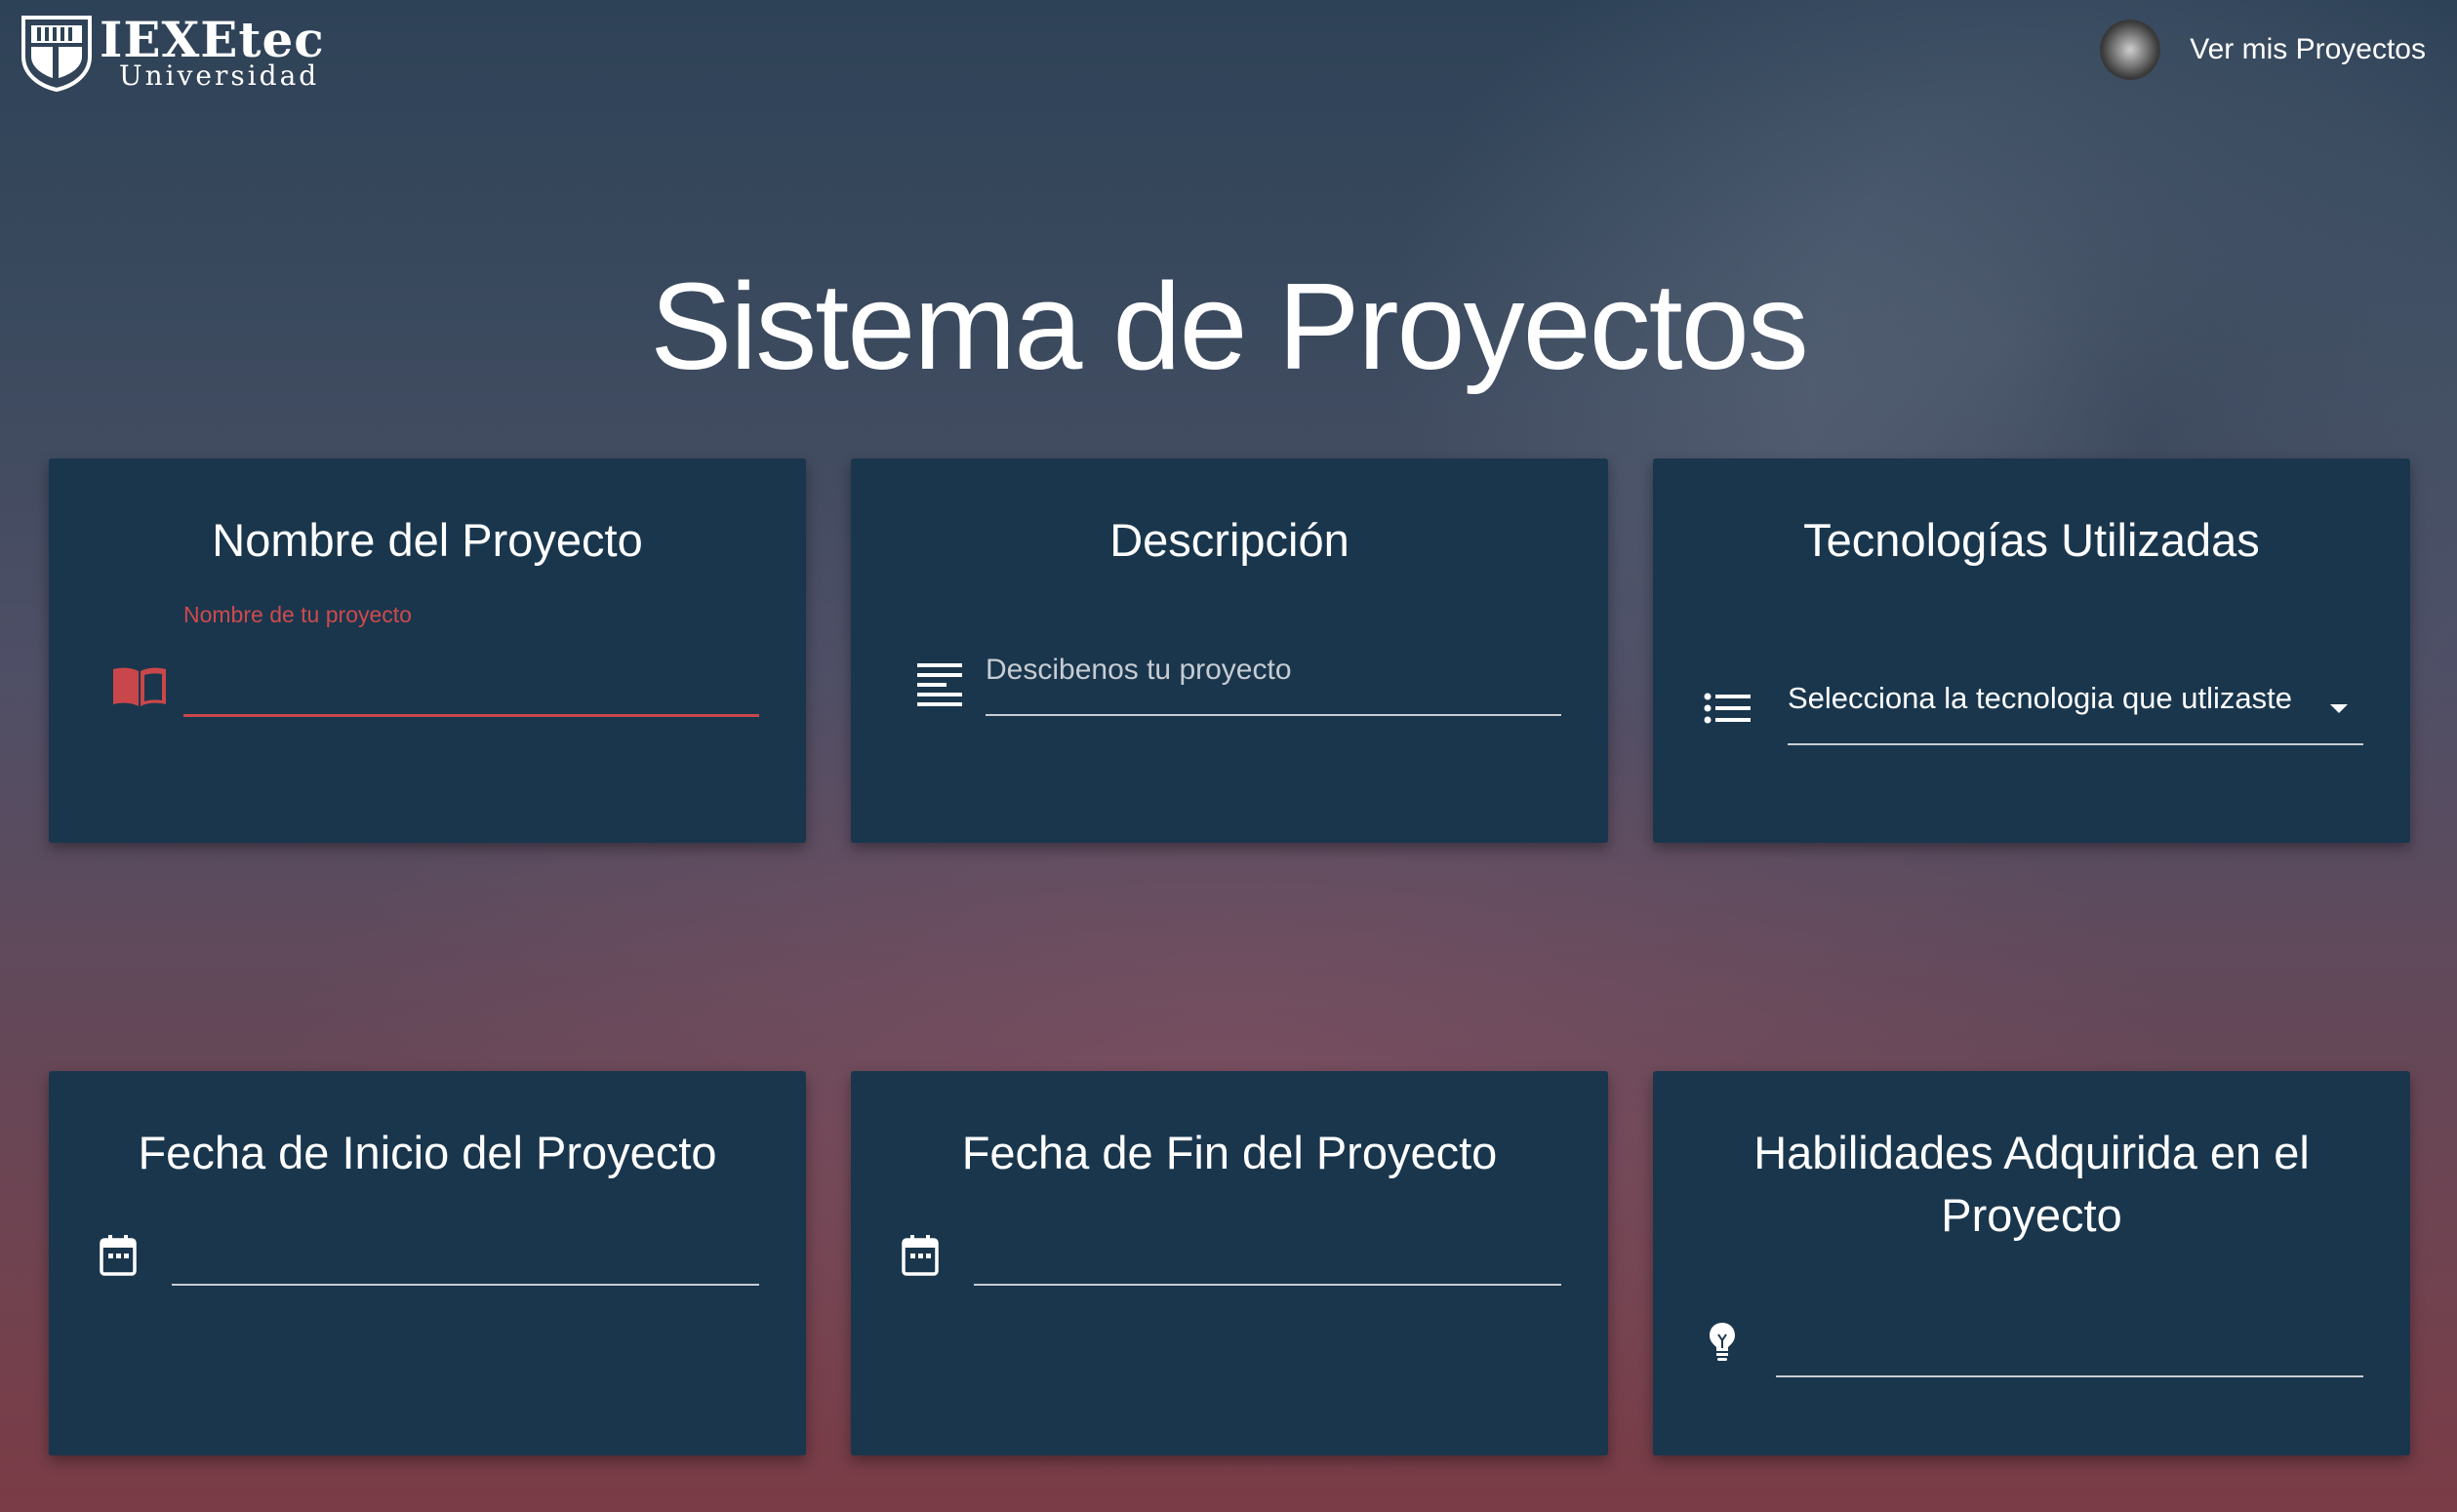  I want to click on description-underline, so click(1273, 715).